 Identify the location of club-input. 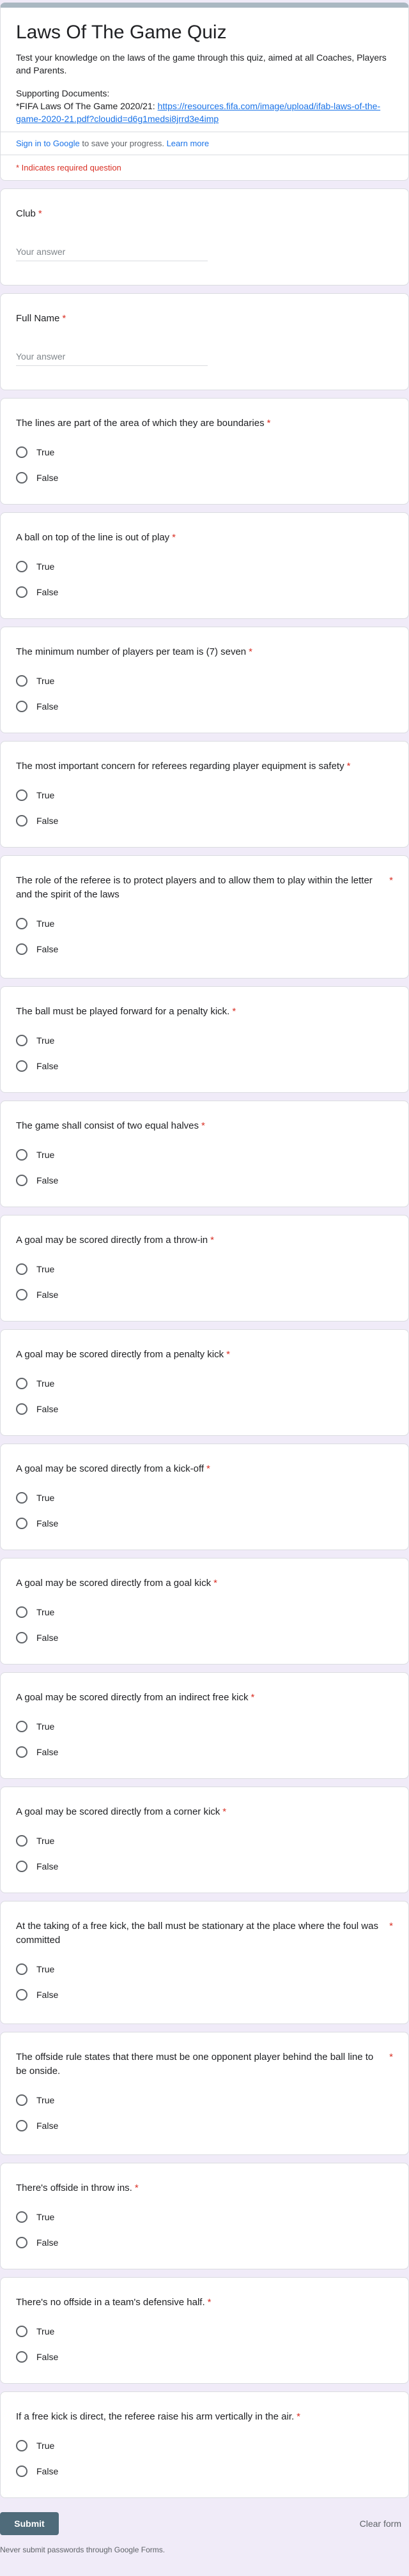
(112, 252).